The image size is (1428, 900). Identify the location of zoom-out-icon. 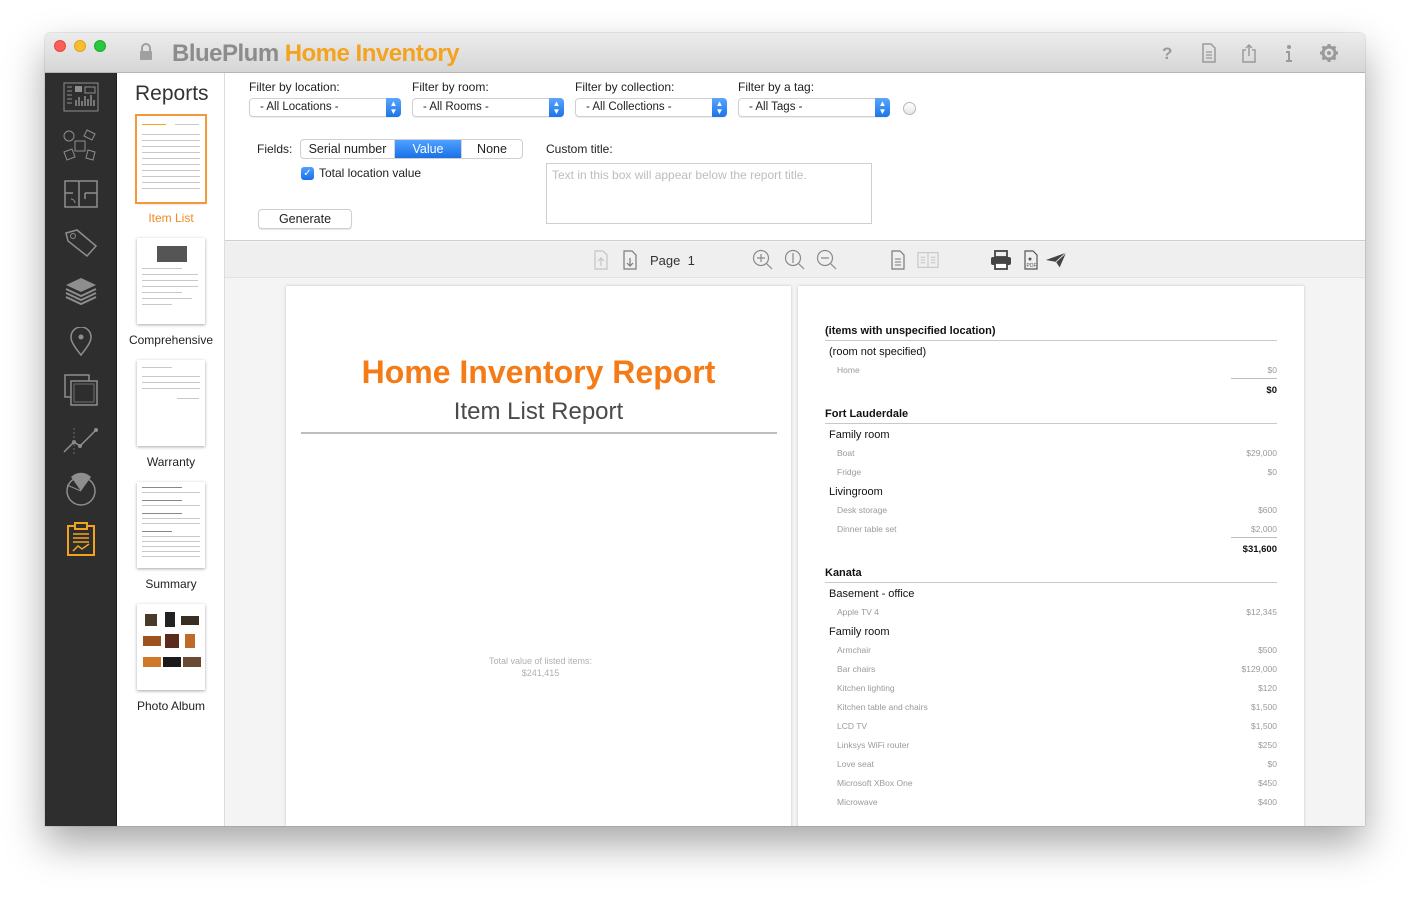
(827, 260).